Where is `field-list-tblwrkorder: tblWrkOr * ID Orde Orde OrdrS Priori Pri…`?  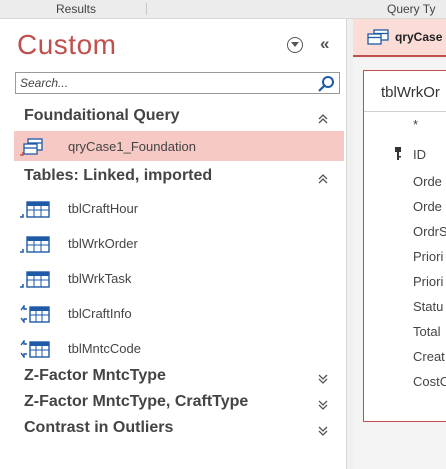 field-list-tblwrkorder: tblWrkOr * ID Orde Orde OrdrS Priori Pri… is located at coordinates (404, 246).